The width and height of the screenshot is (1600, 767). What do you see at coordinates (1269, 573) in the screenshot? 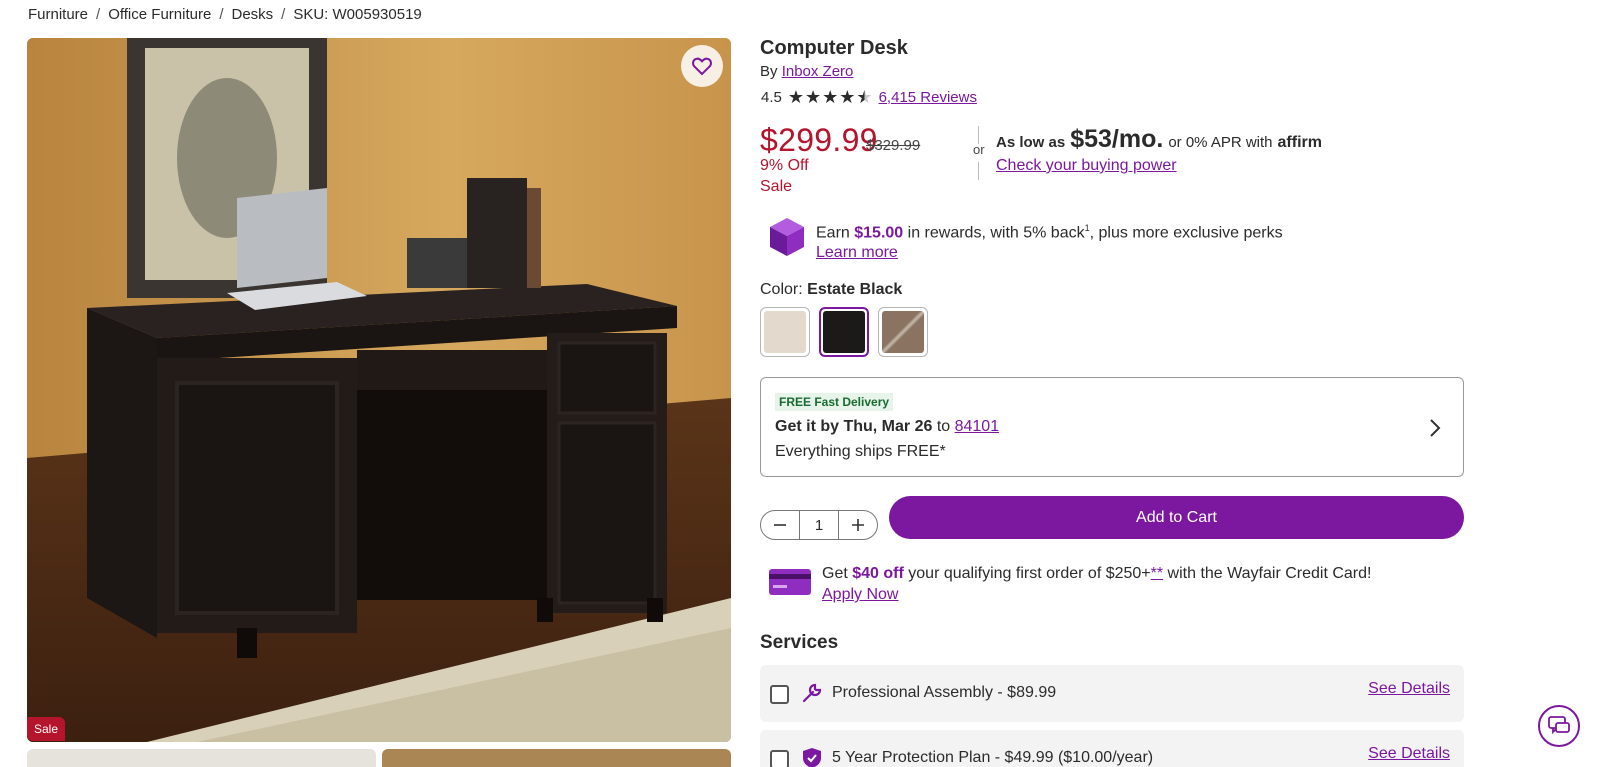
I see `credit-end: with the Wayfair Credit Card!` at bounding box center [1269, 573].